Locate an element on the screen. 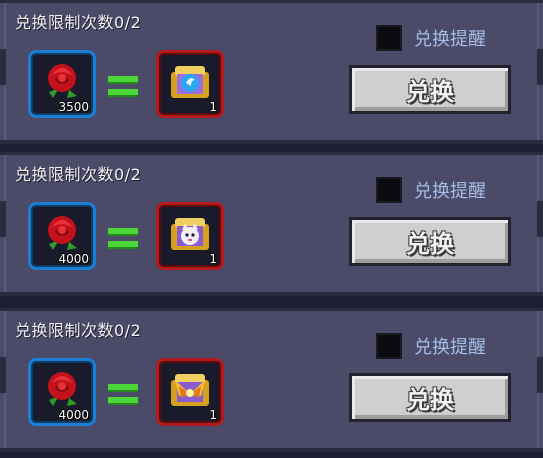  winged-chest-icon is located at coordinates (190, 390).